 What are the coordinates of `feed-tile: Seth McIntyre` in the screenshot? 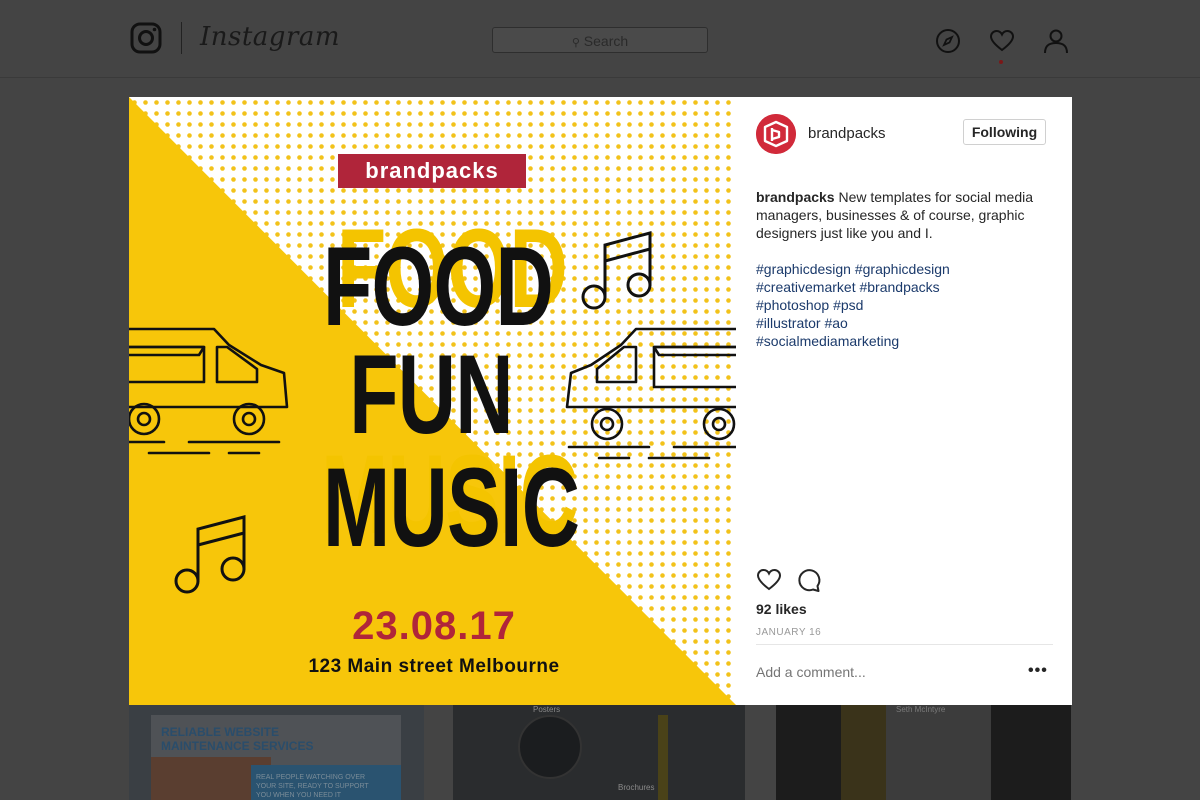 It's located at (923, 752).